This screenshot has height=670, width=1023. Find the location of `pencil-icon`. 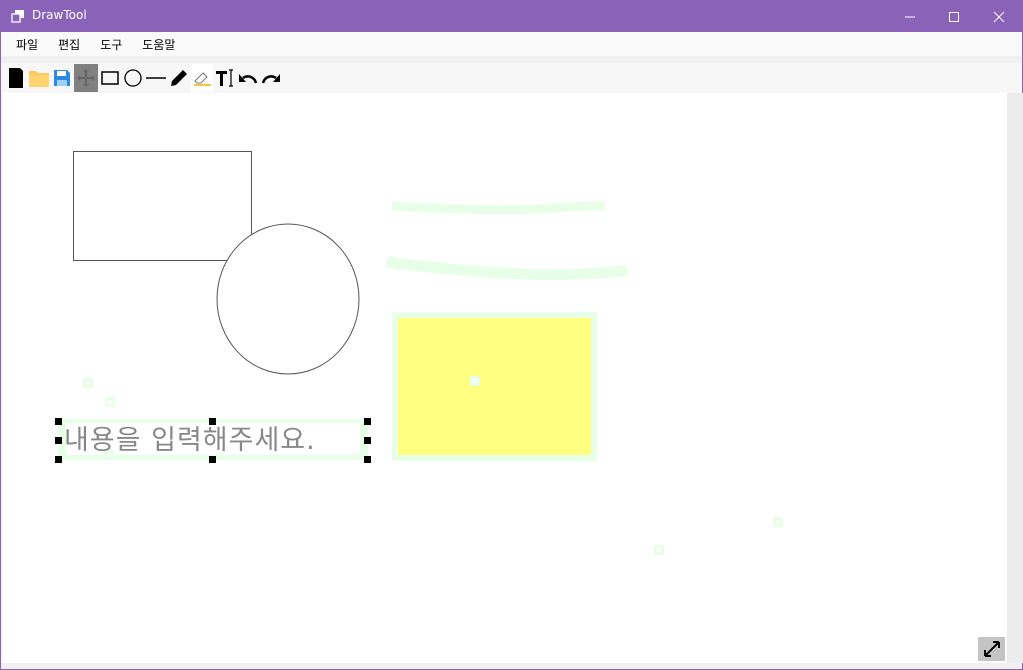

pencil-icon is located at coordinates (179, 78).